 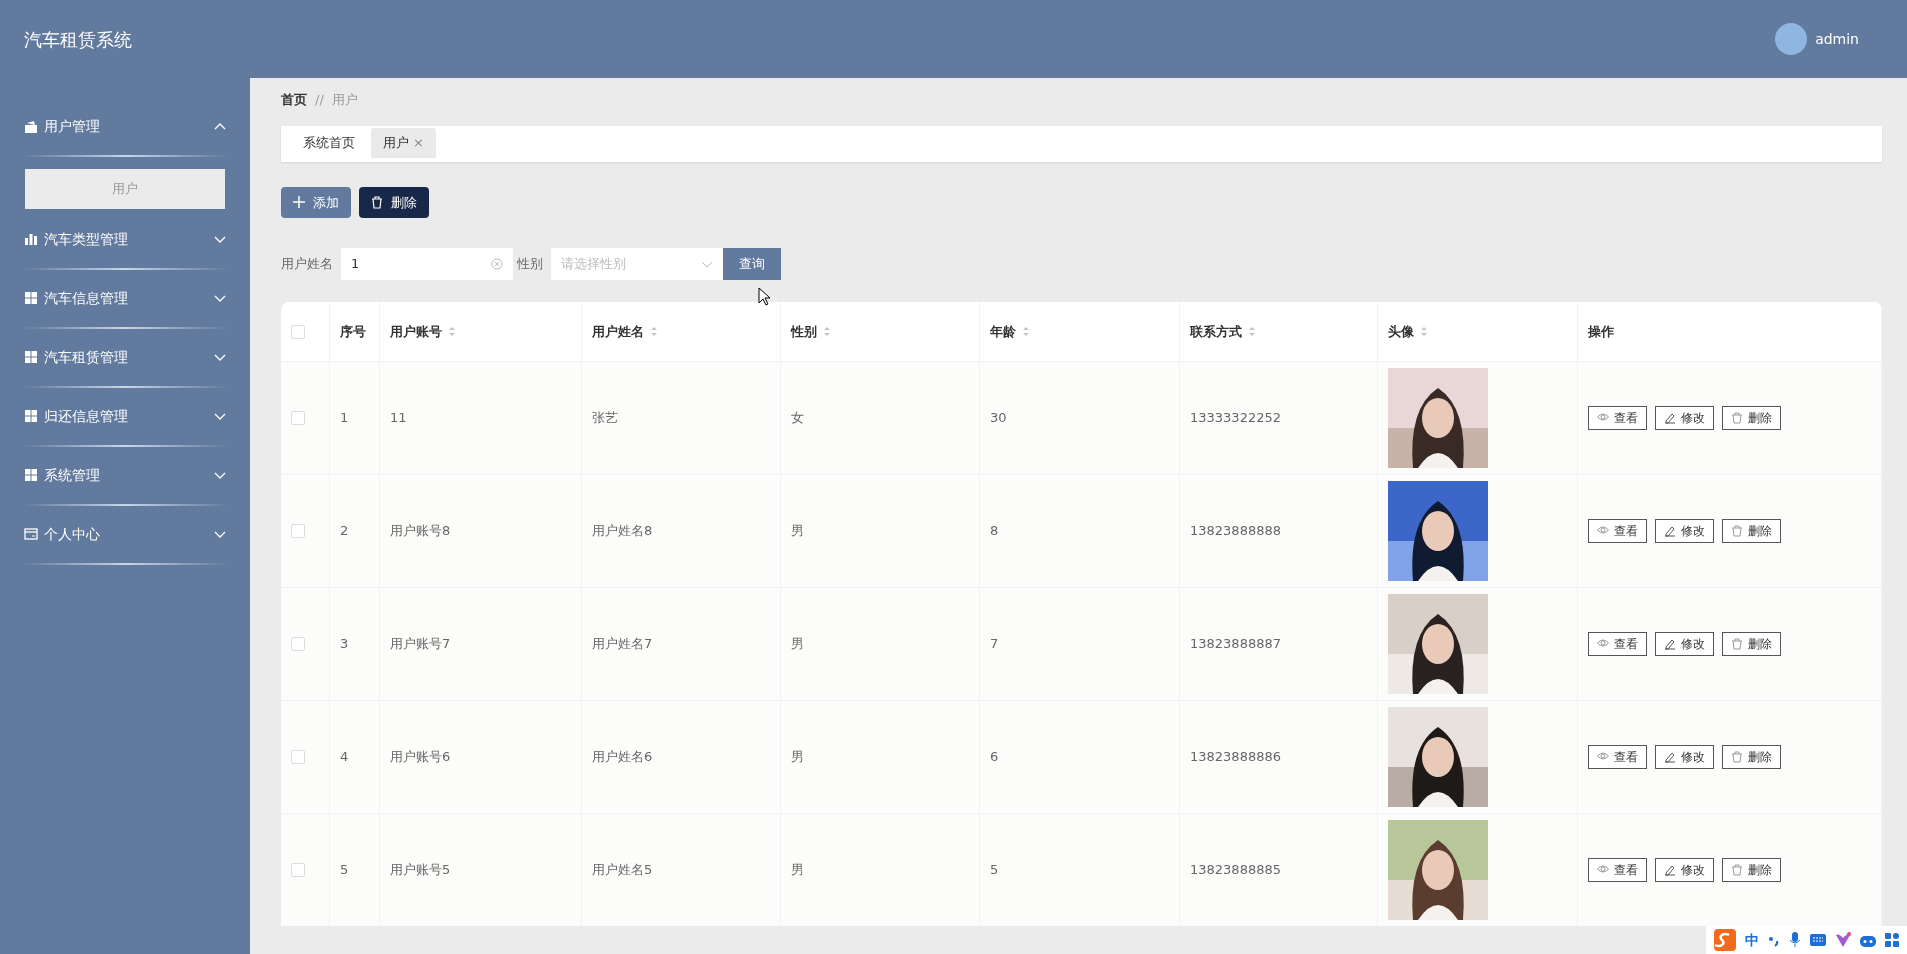 What do you see at coordinates (344, 531) in the screenshot?
I see `table-cell-text: 2` at bounding box center [344, 531].